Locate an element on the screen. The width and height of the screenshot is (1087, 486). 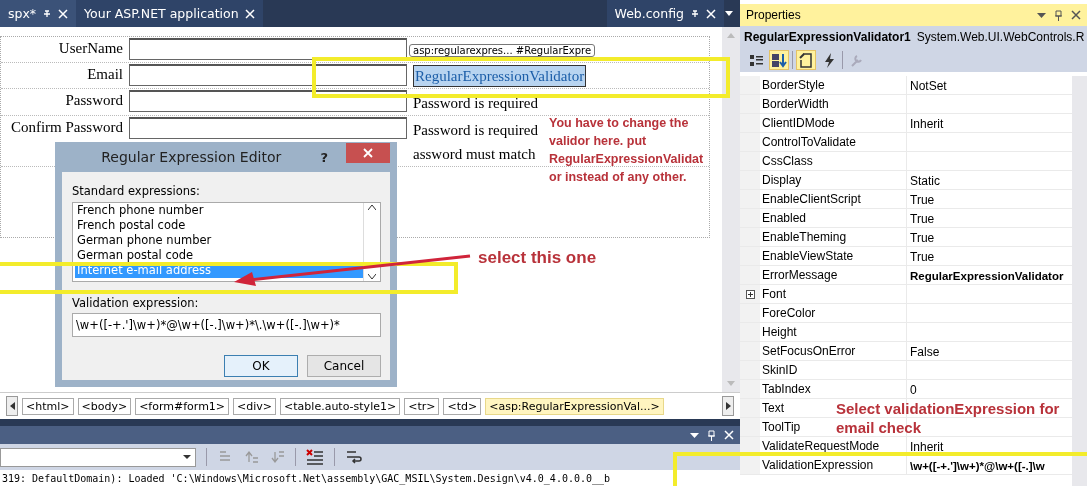
property-name: ControlToValidate is located at coordinates (808, 142).